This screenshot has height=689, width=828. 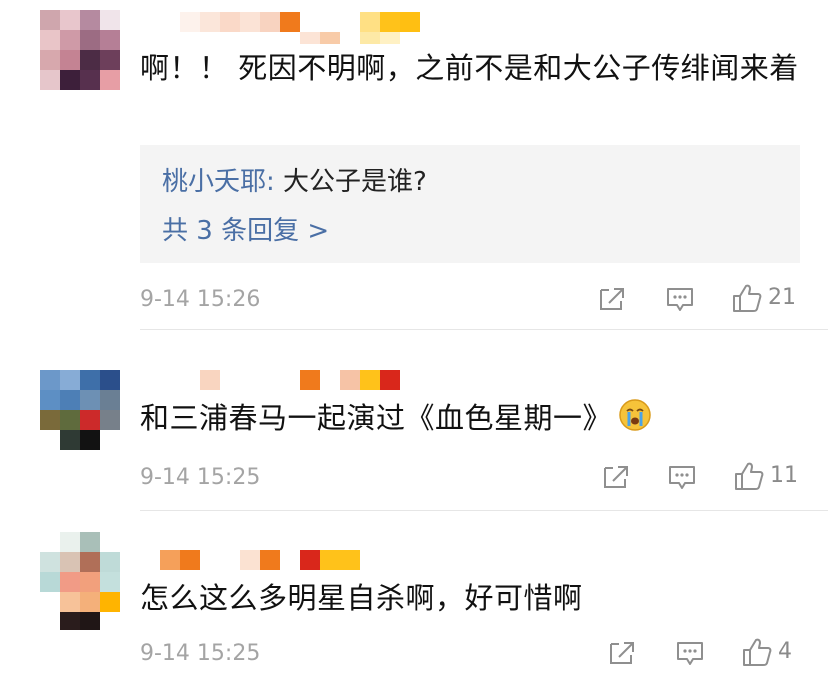 What do you see at coordinates (245, 231) in the screenshot?
I see `more-replies-link: 共 3 条回复 >` at bounding box center [245, 231].